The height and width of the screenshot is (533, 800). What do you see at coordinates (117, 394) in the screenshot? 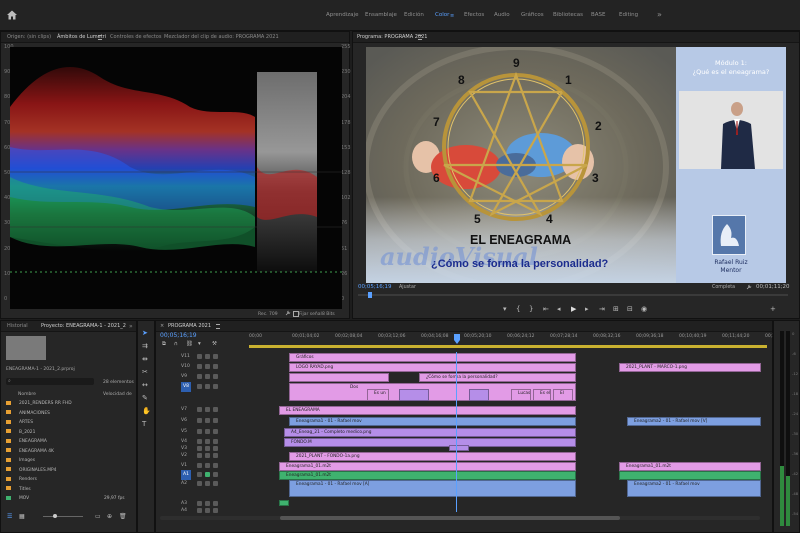
I see `column-speed-header: Velocidad de` at bounding box center [117, 394].